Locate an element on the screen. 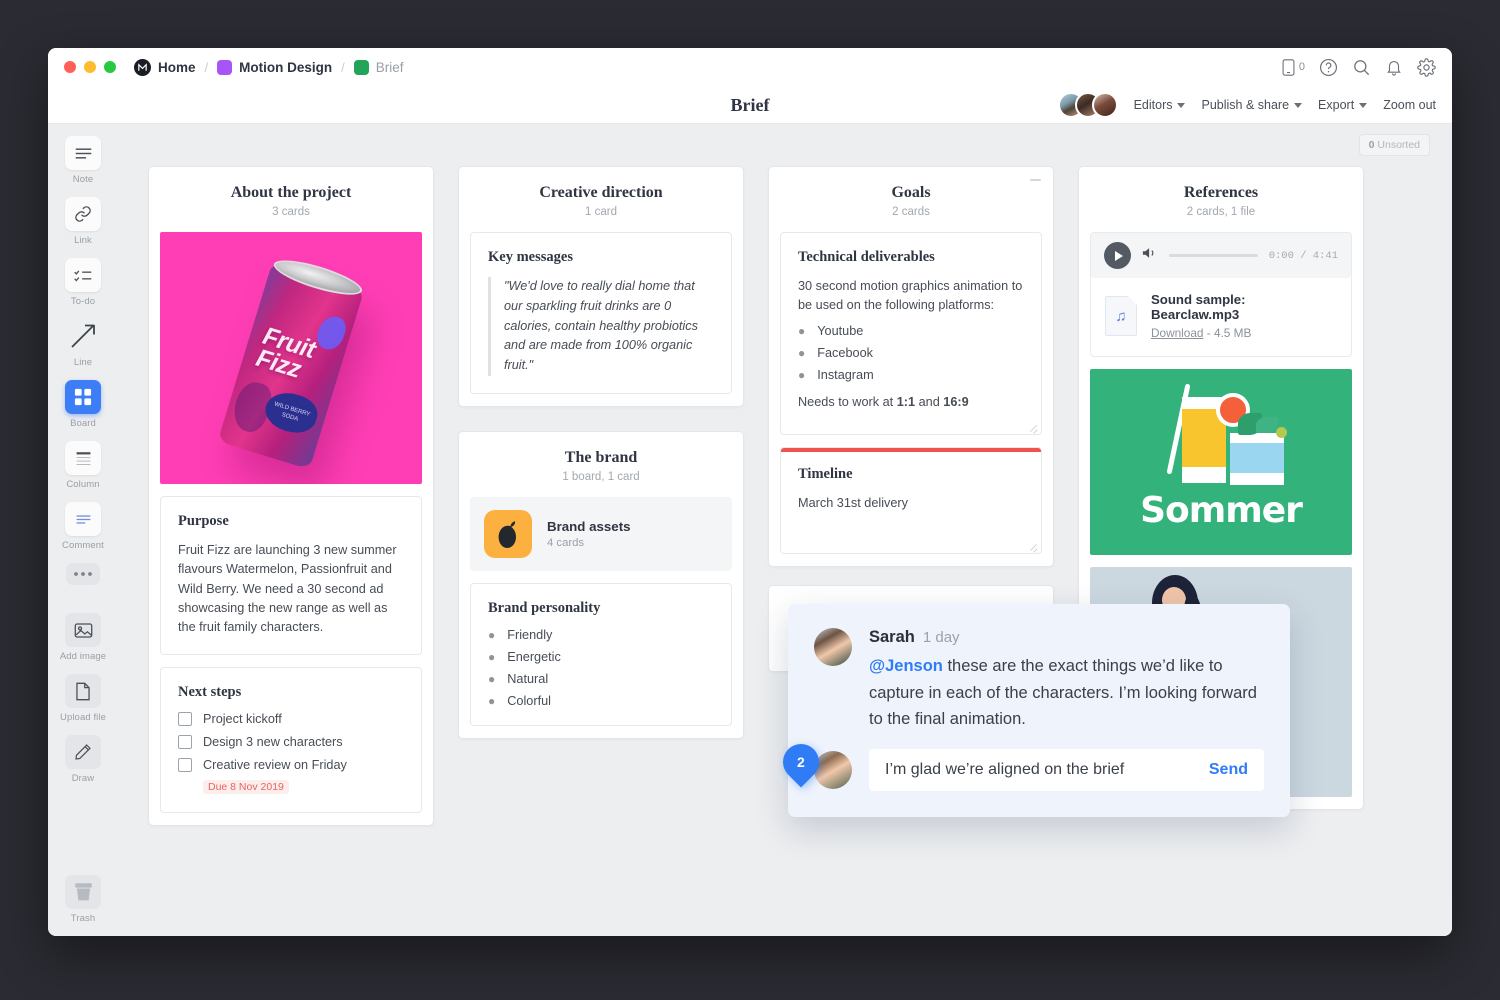  sidebar-tool-link: Link is located at coordinates (83, 221).